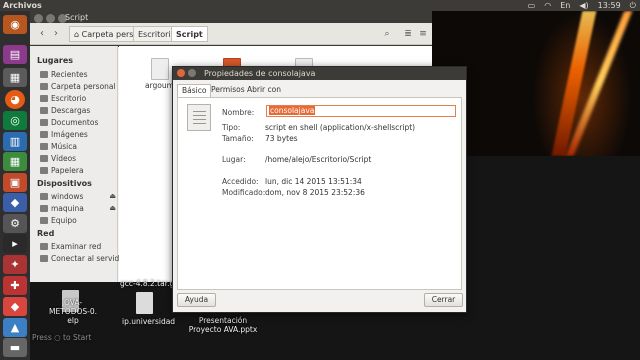 This screenshot has width=640, height=360. Describe the element at coordinates (42, 34) in the screenshot. I see `back-icon: ‹` at that location.